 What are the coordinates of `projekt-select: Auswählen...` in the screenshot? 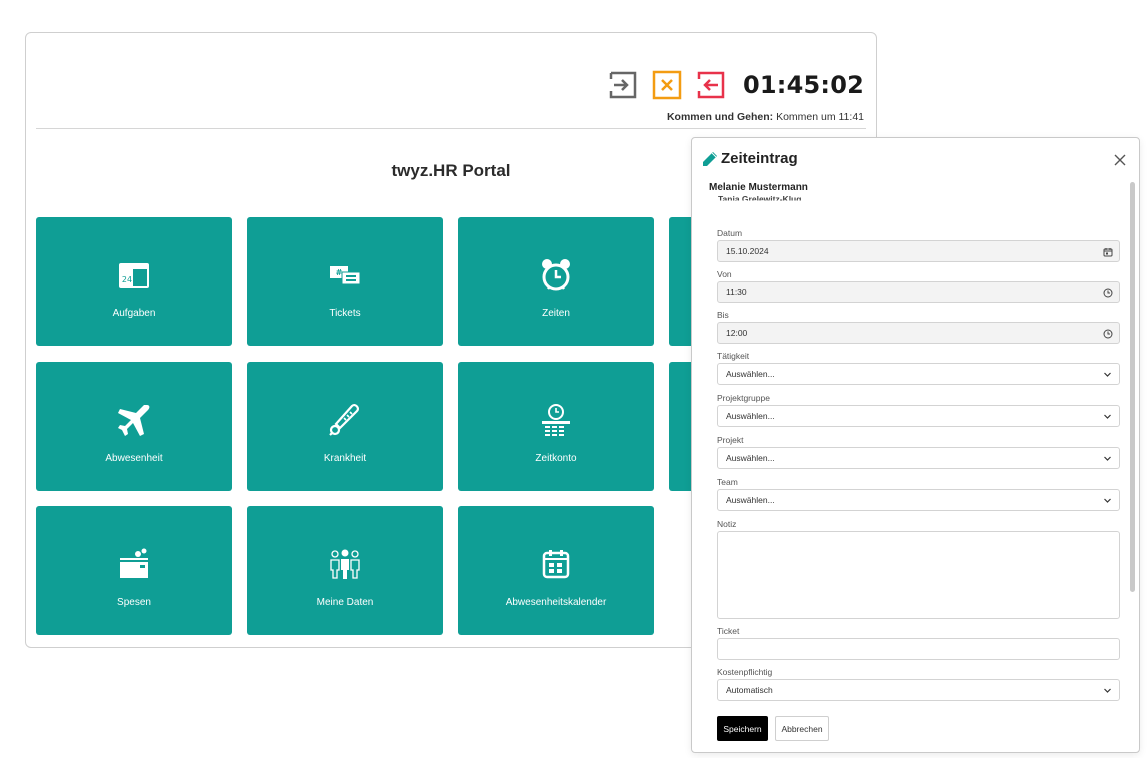 It's located at (918, 458).